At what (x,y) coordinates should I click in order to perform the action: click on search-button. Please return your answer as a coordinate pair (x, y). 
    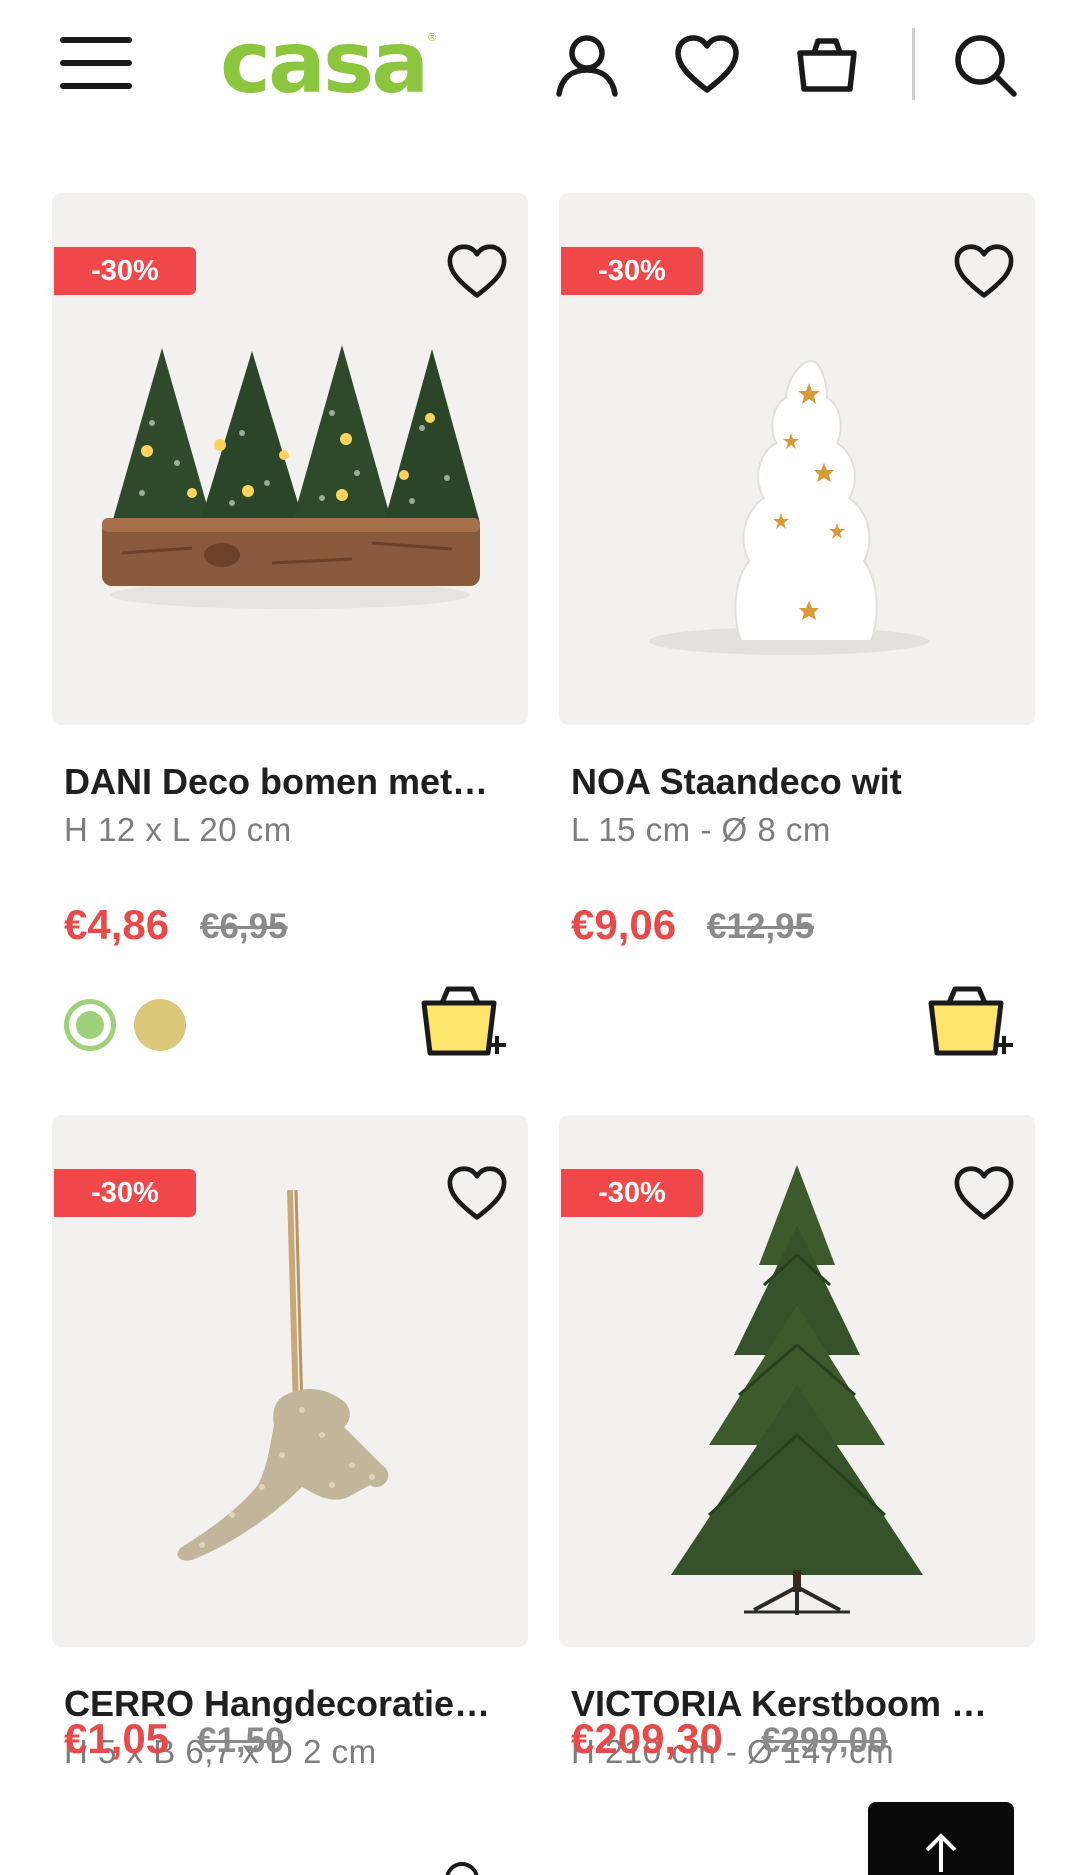
    Looking at the image, I should click on (985, 65).